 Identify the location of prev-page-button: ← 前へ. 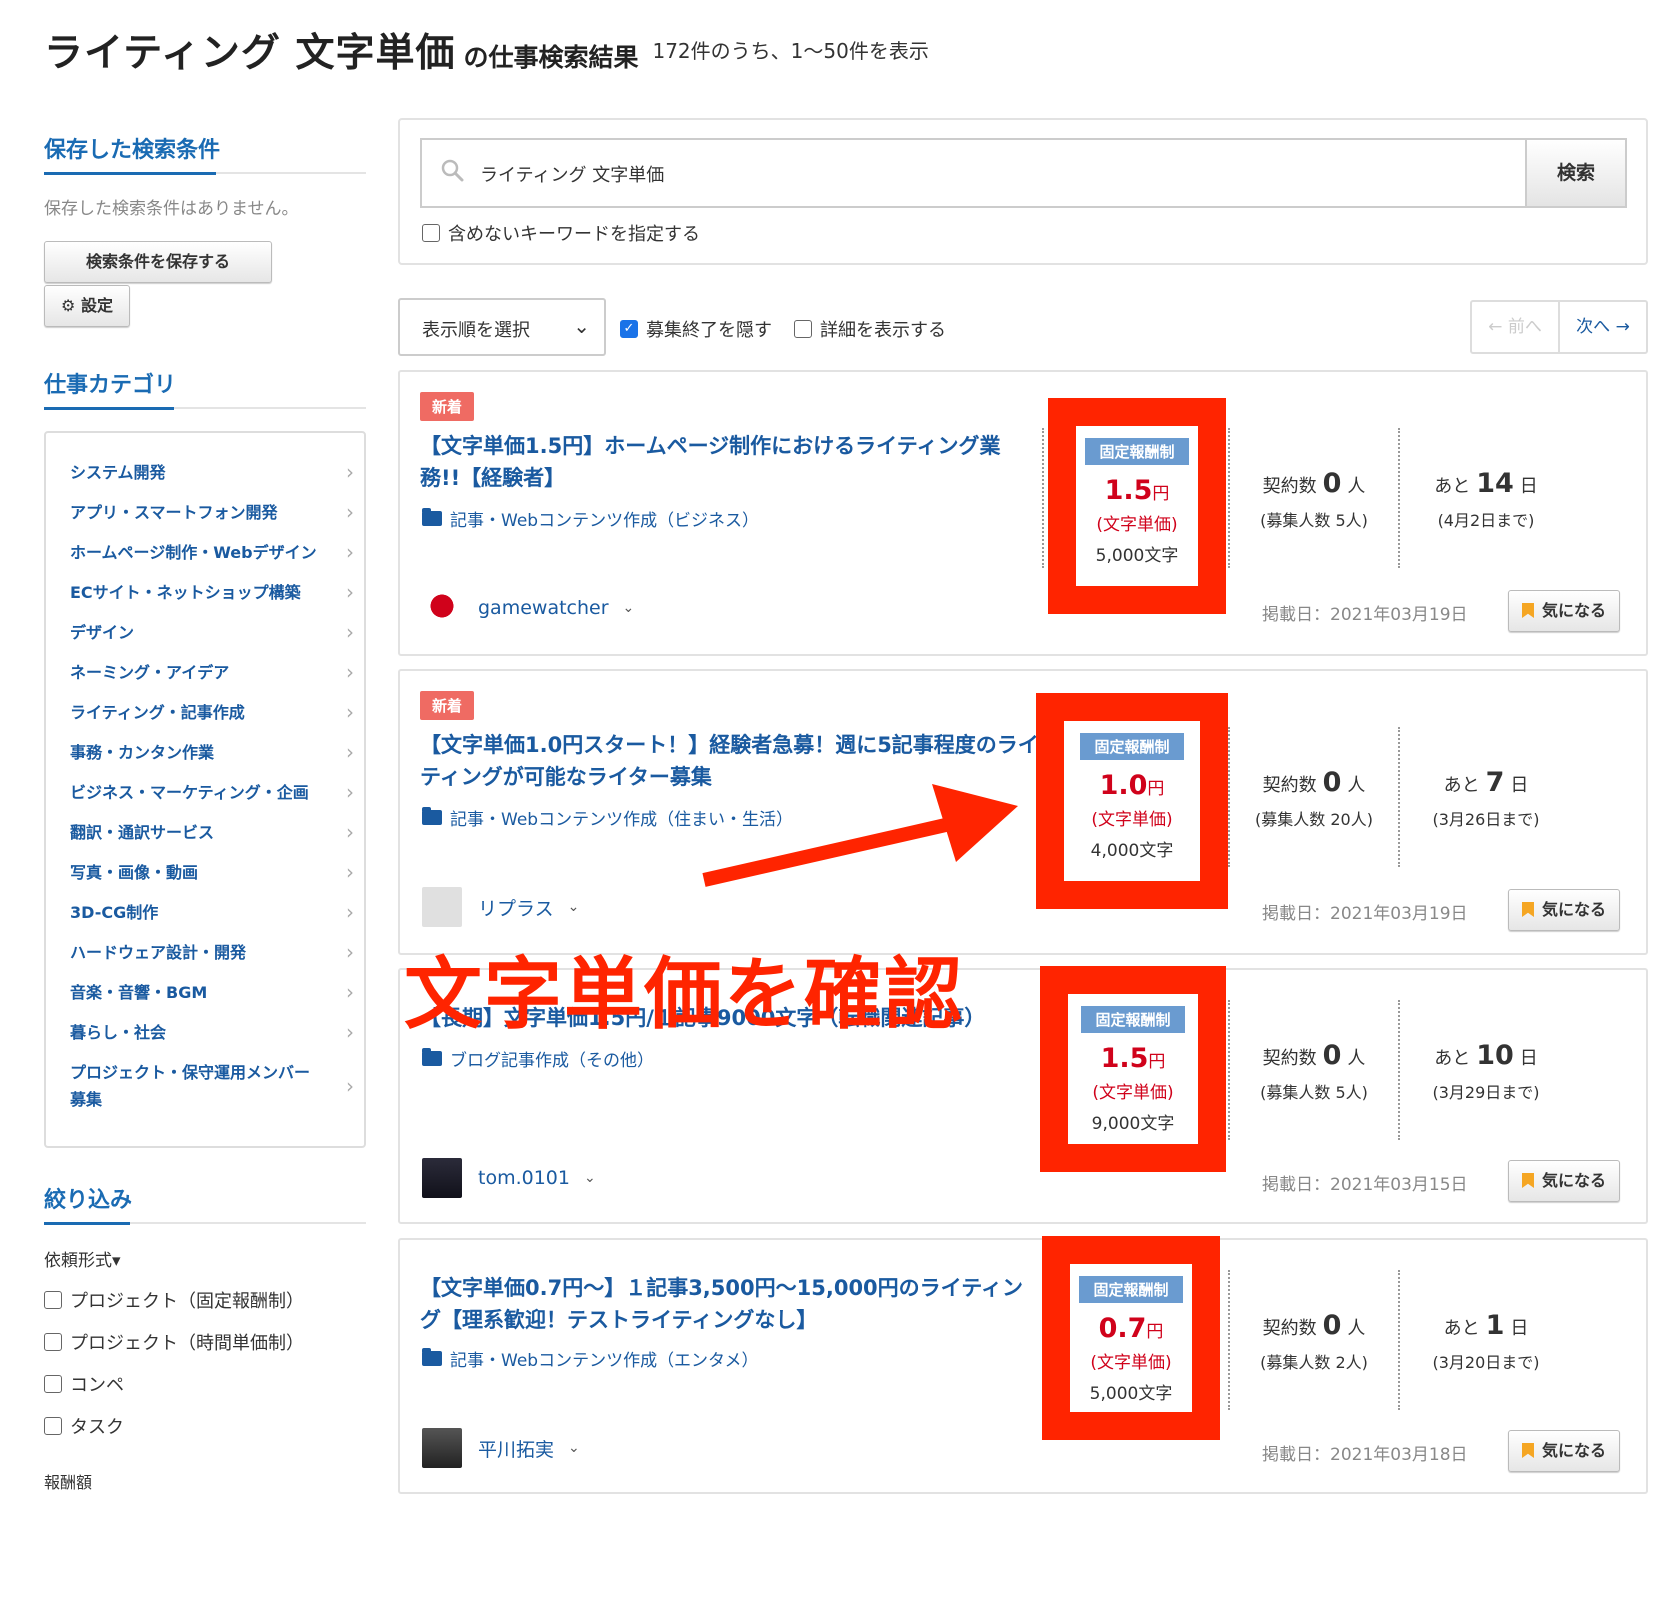
(1516, 327).